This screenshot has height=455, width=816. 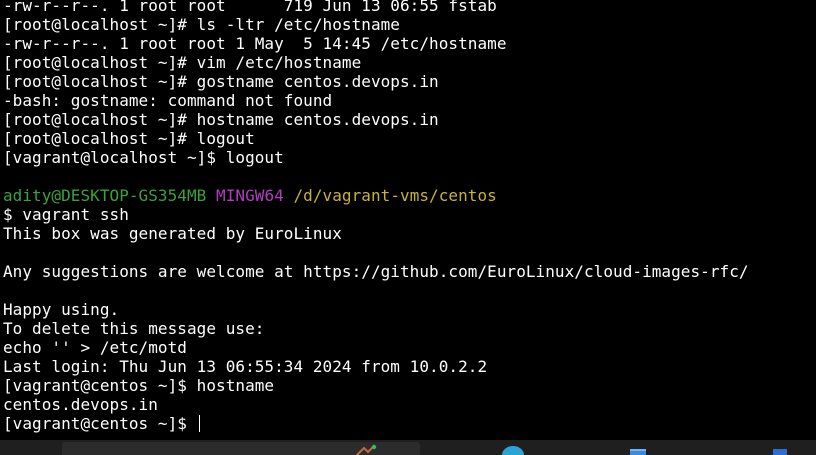 I want to click on terminal-line-text: [vagrant@localhost ~]$ logout, so click(x=143, y=157).